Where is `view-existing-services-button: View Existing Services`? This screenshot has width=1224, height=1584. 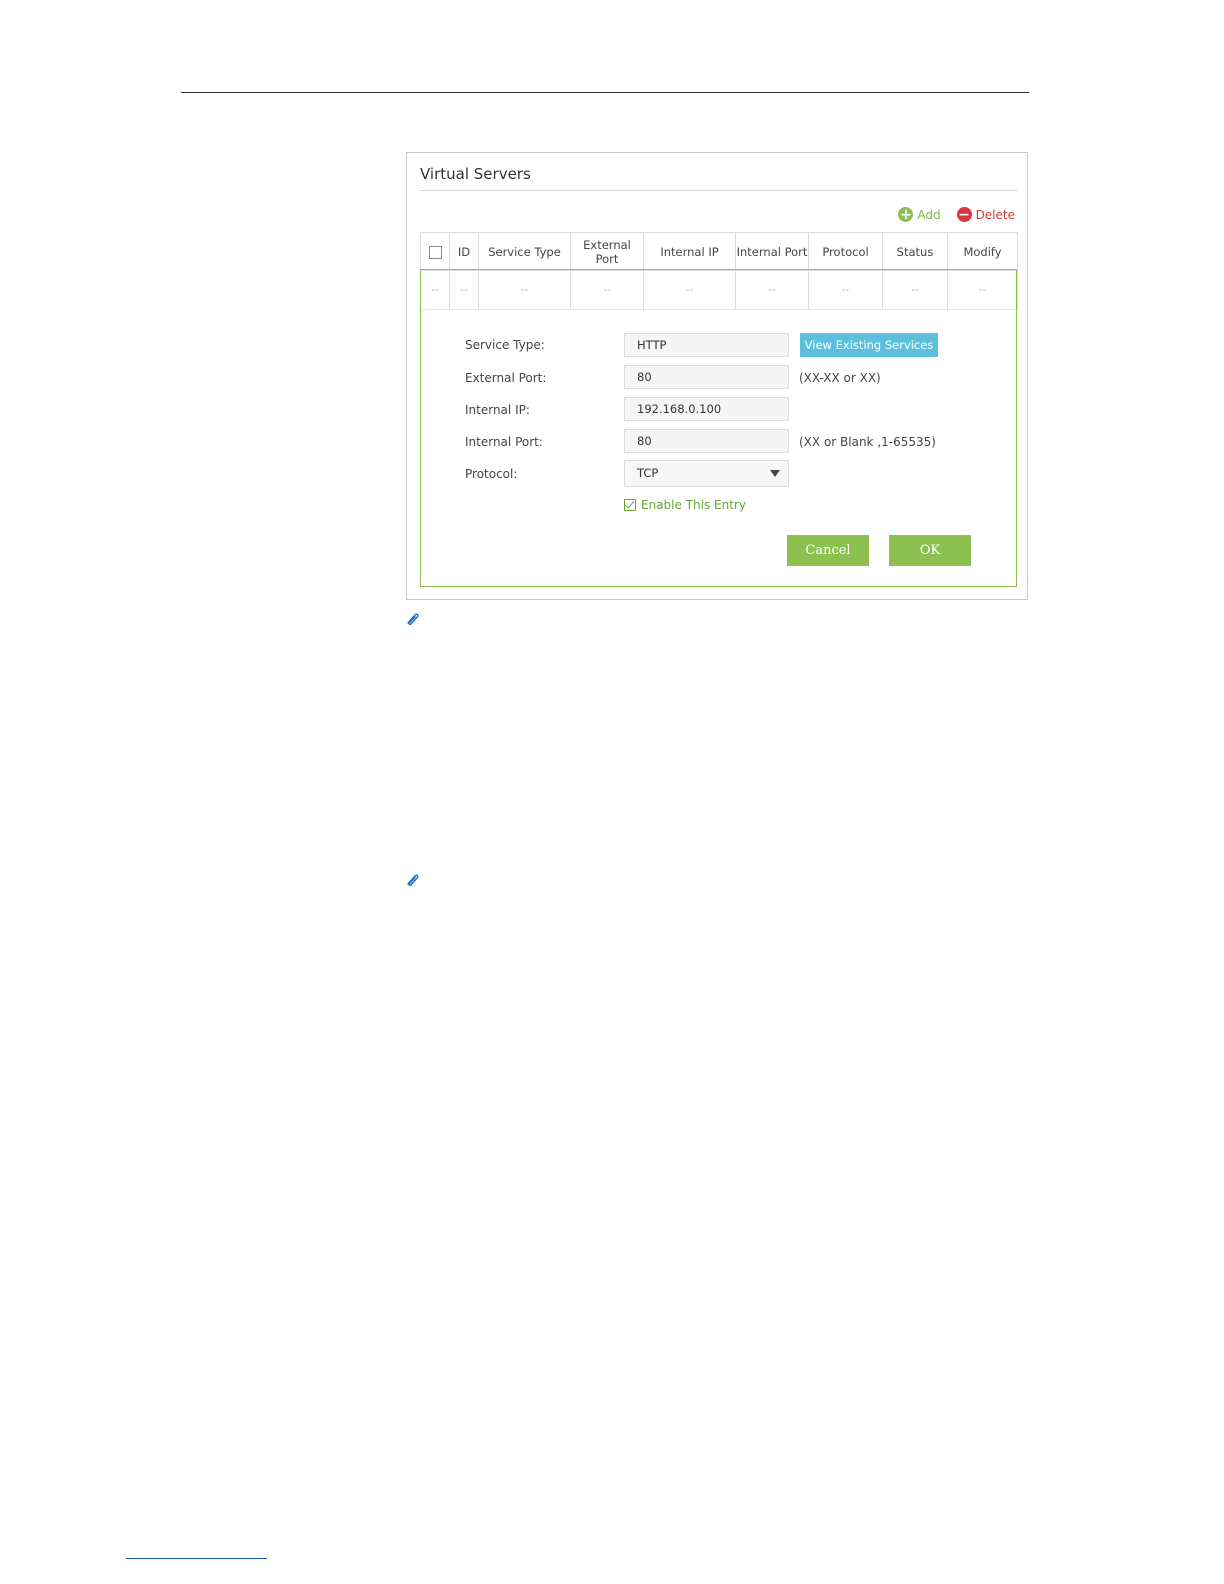 view-existing-services-button: View Existing Services is located at coordinates (869, 345).